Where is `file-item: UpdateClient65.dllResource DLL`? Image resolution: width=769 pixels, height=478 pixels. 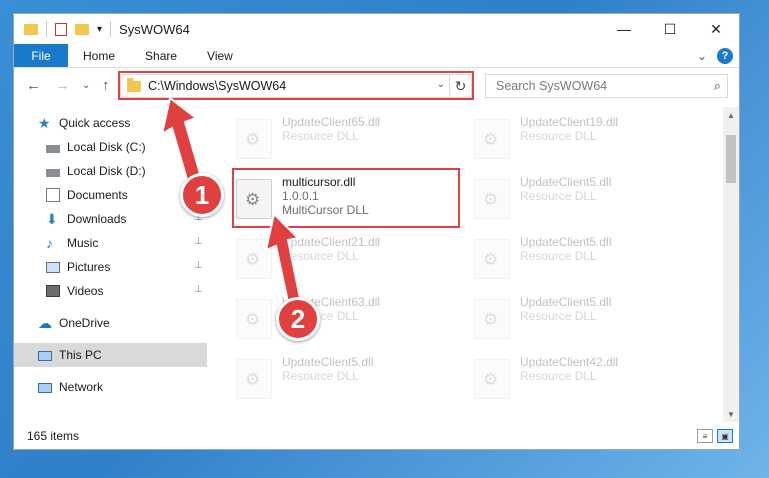
file-item: UpdateClient65.dllResource DLL is located at coordinates (308, 141).